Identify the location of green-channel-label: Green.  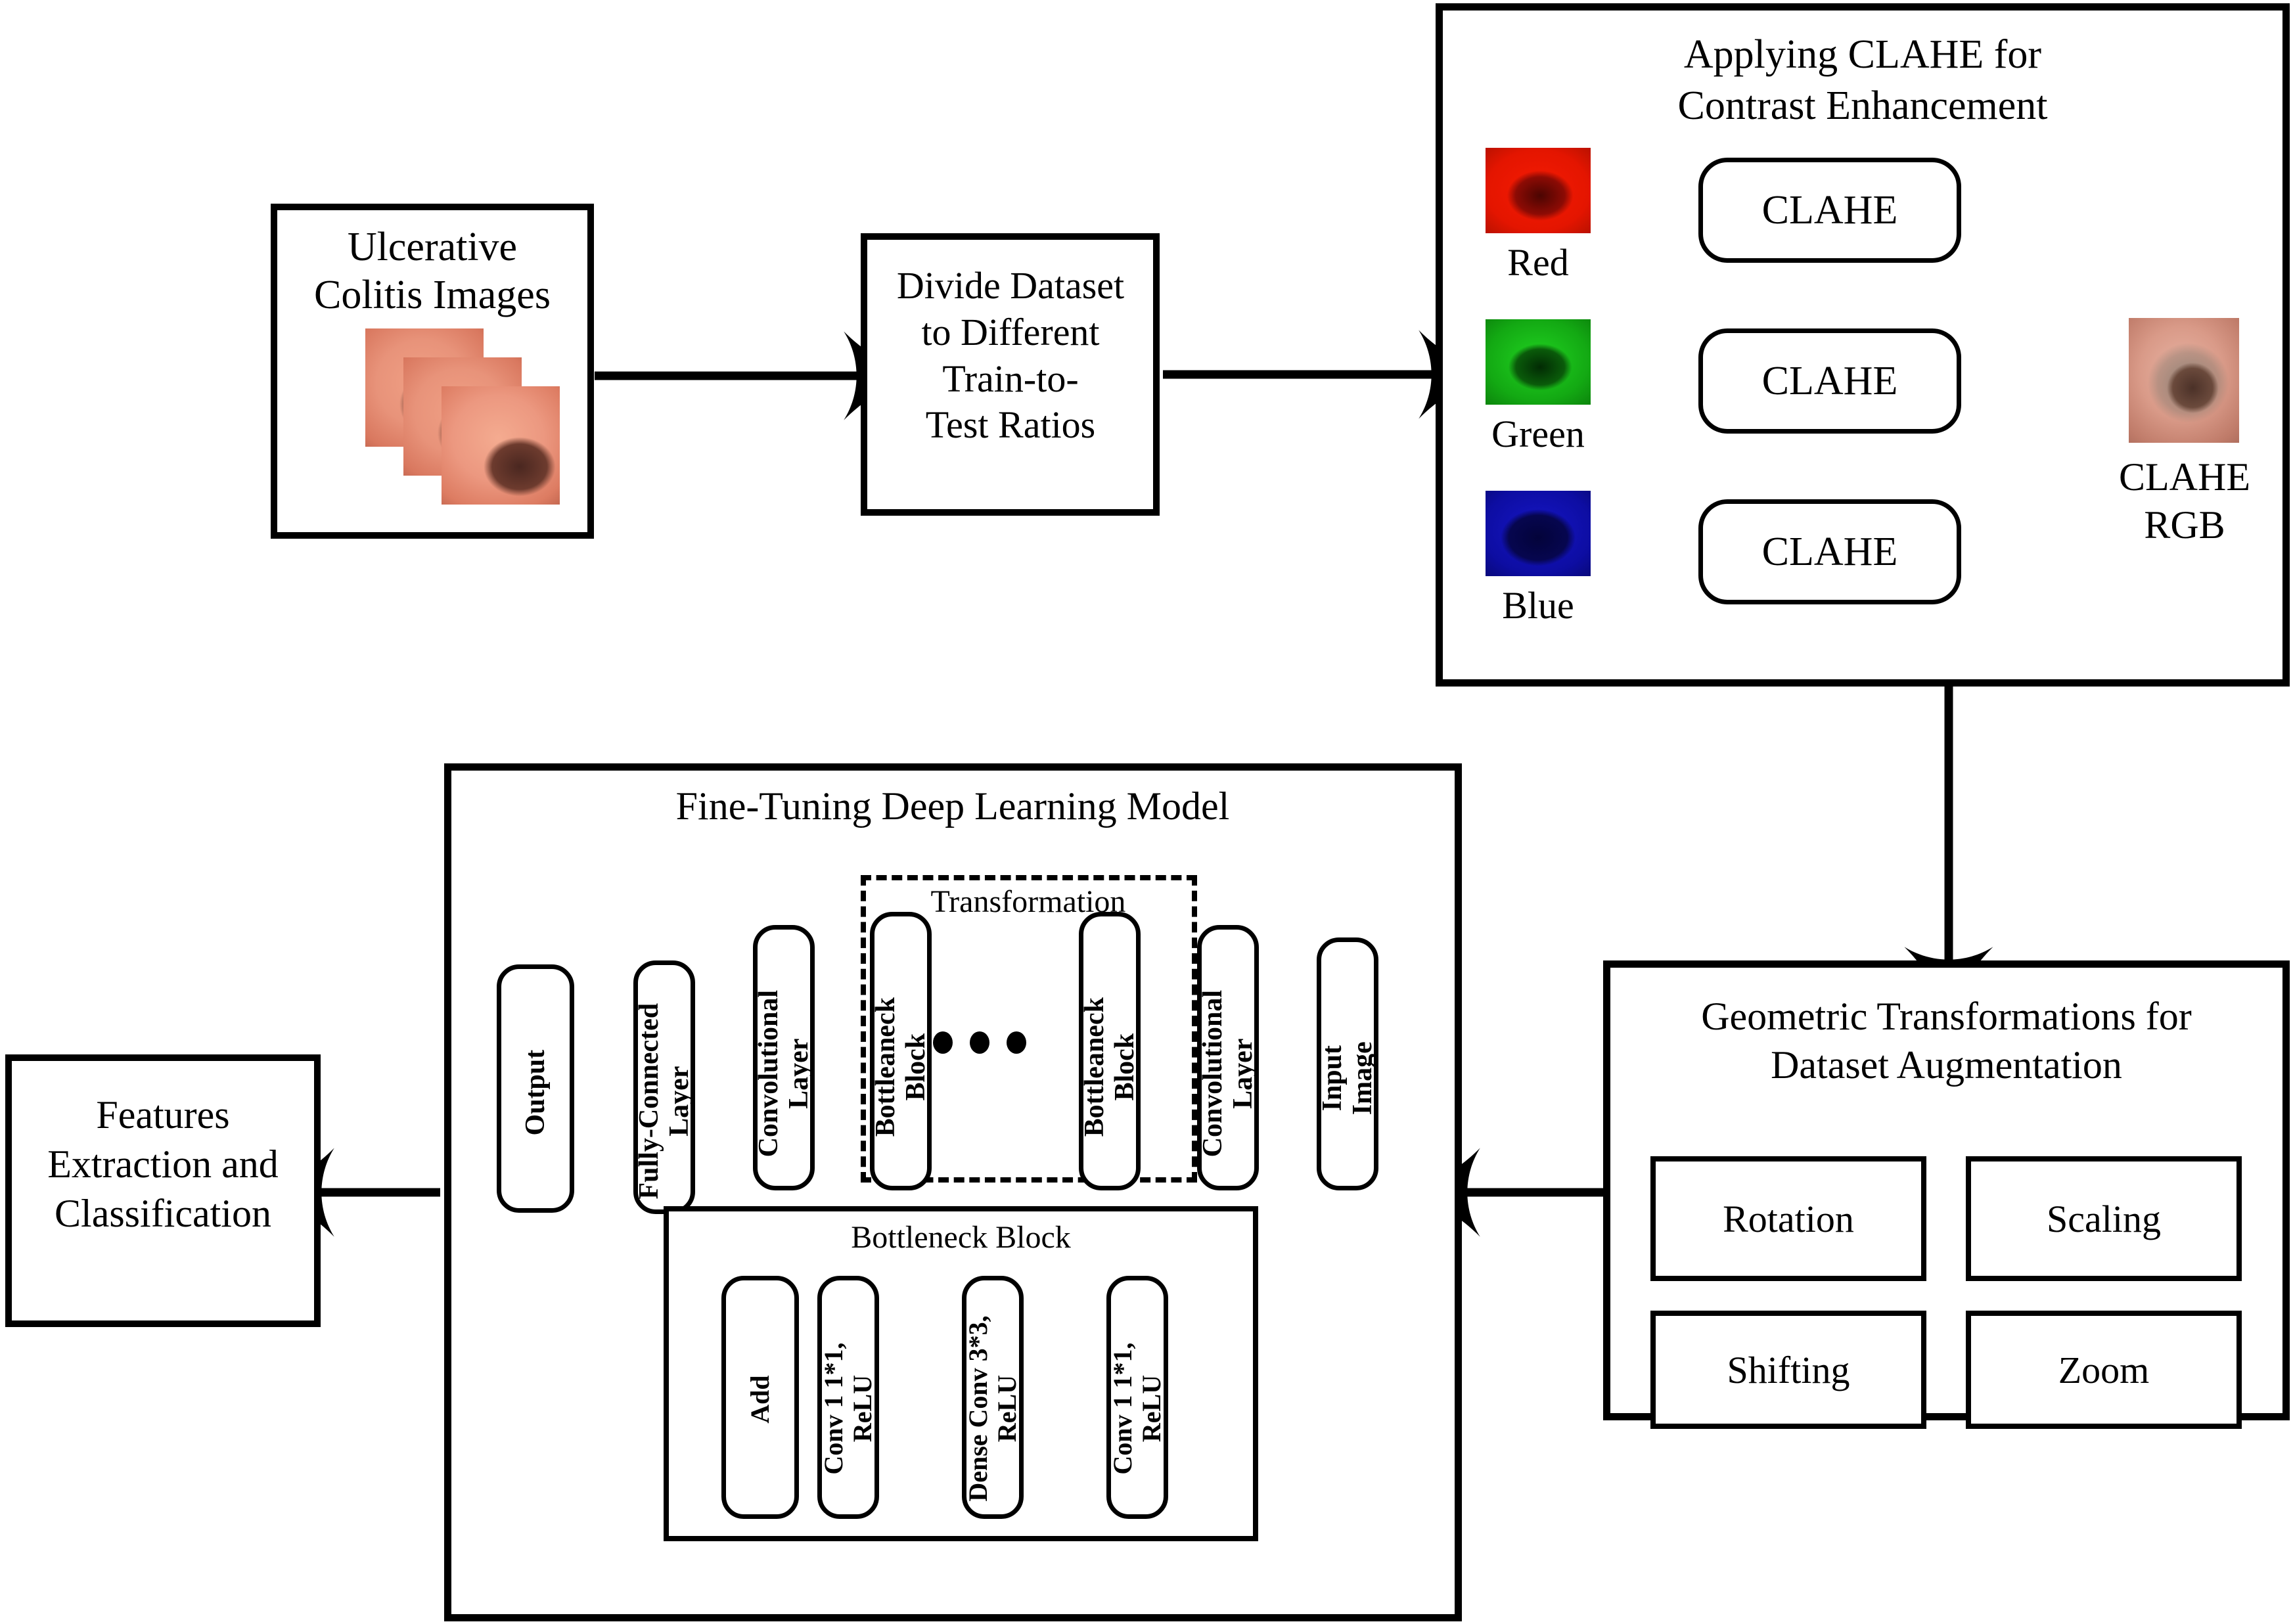
(1538, 434).